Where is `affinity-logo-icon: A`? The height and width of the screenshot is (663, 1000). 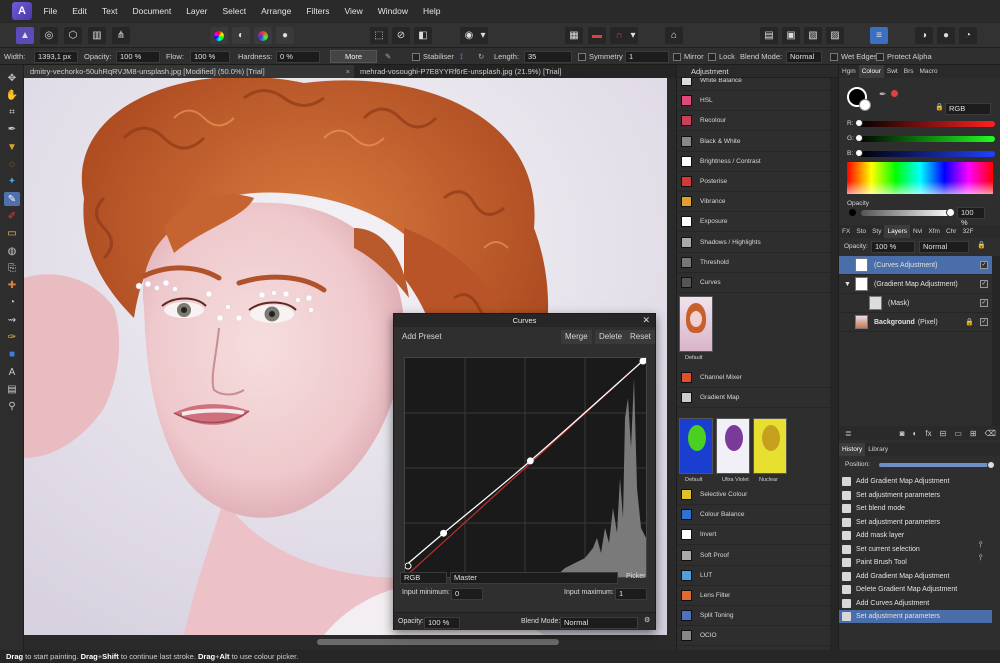 affinity-logo-icon: A is located at coordinates (22, 11).